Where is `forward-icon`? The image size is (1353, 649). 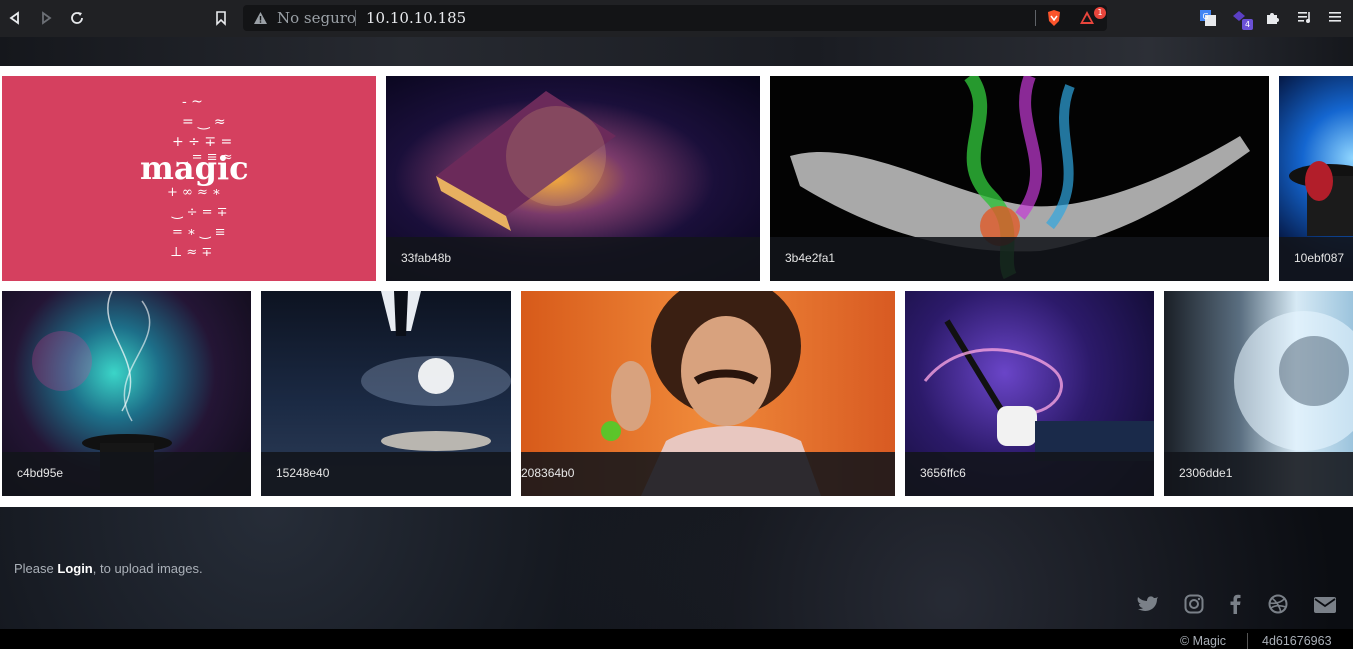 forward-icon is located at coordinates (47, 18).